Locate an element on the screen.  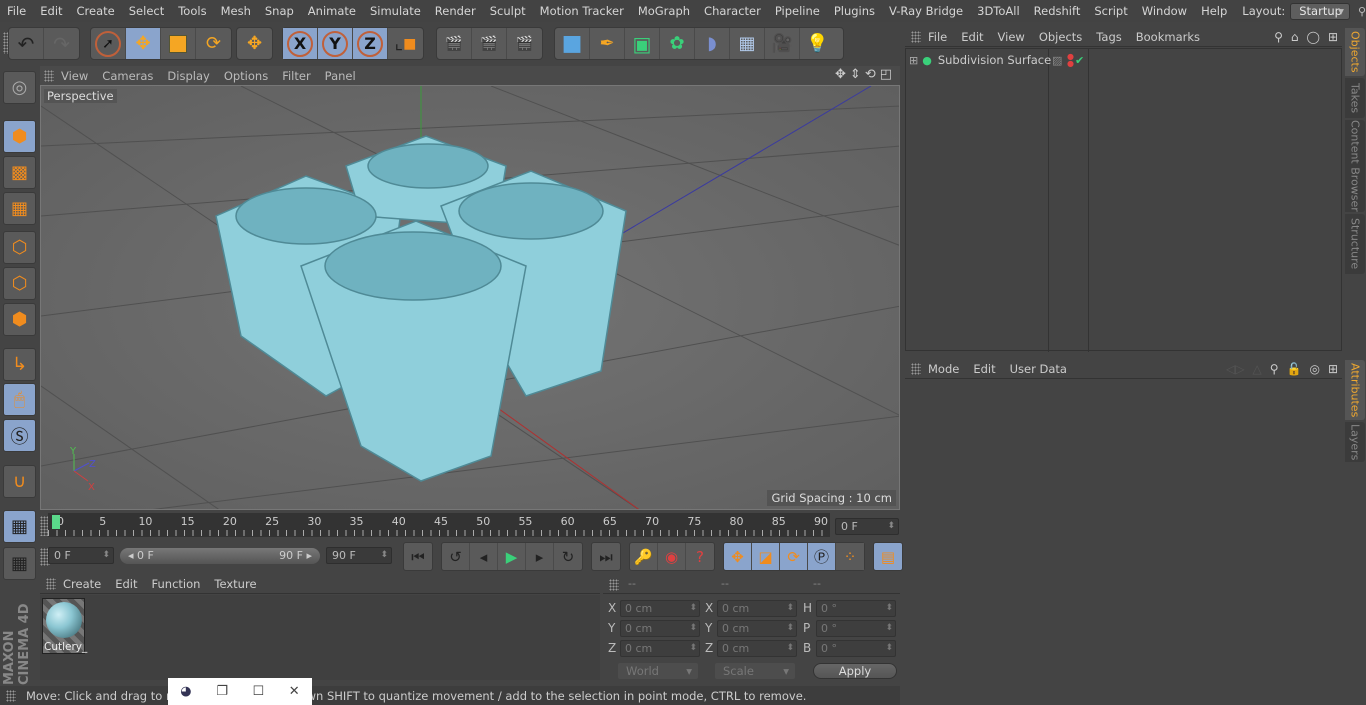
menu-simulate: Simulate is located at coordinates (395, 11).